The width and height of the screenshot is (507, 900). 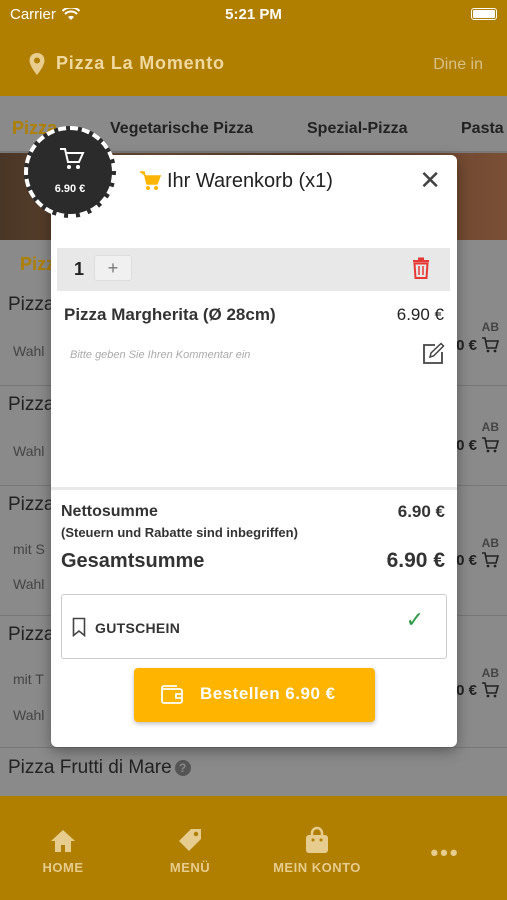 What do you see at coordinates (484, 14) in the screenshot?
I see `battery-icon` at bounding box center [484, 14].